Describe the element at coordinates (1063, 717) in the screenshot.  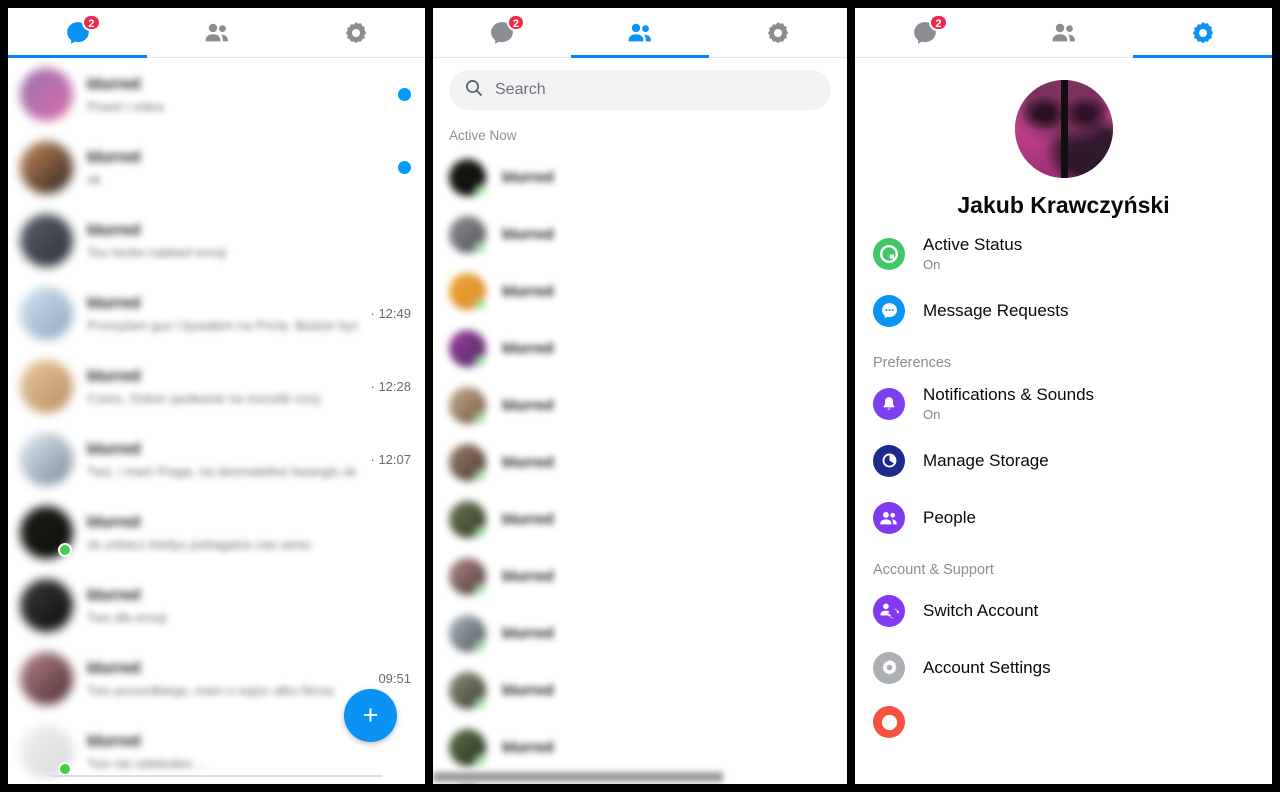
I see `settings-item` at that location.